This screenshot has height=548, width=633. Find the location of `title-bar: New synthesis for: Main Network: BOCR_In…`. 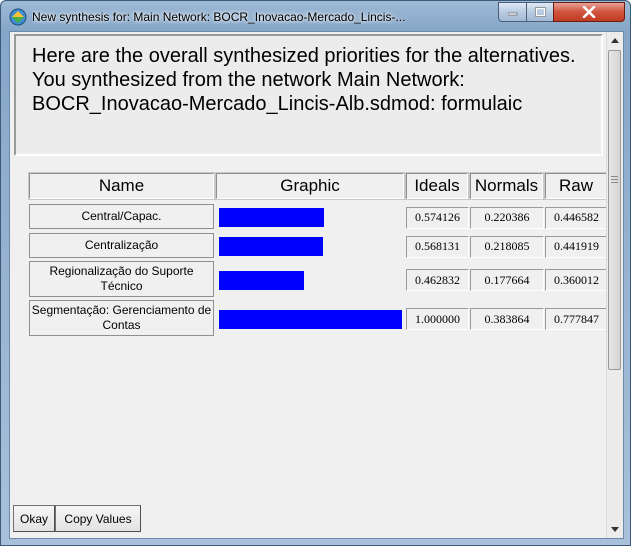

title-bar: New synthesis for: Main Network: BOCR_In… is located at coordinates (315, 18).